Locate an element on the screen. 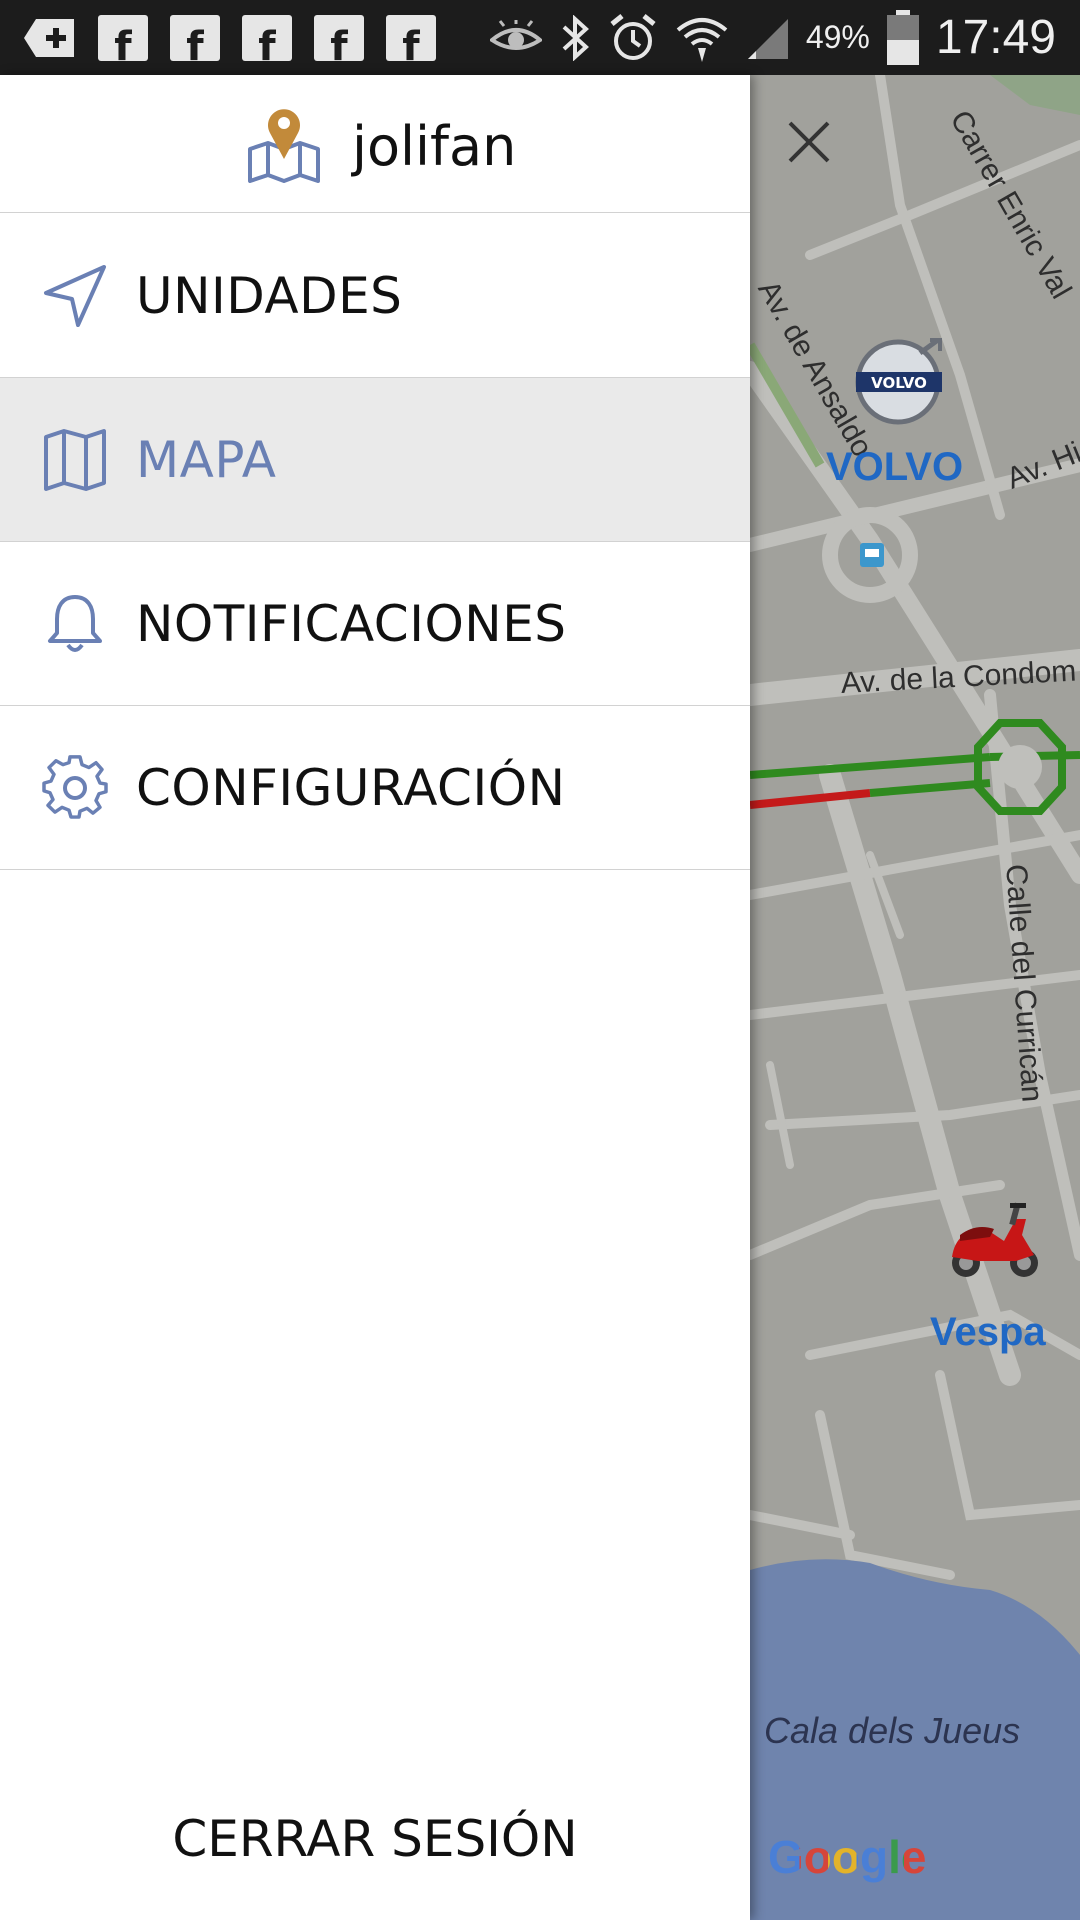 The width and height of the screenshot is (1080, 1920). signal-icon is located at coordinates (767, 38).